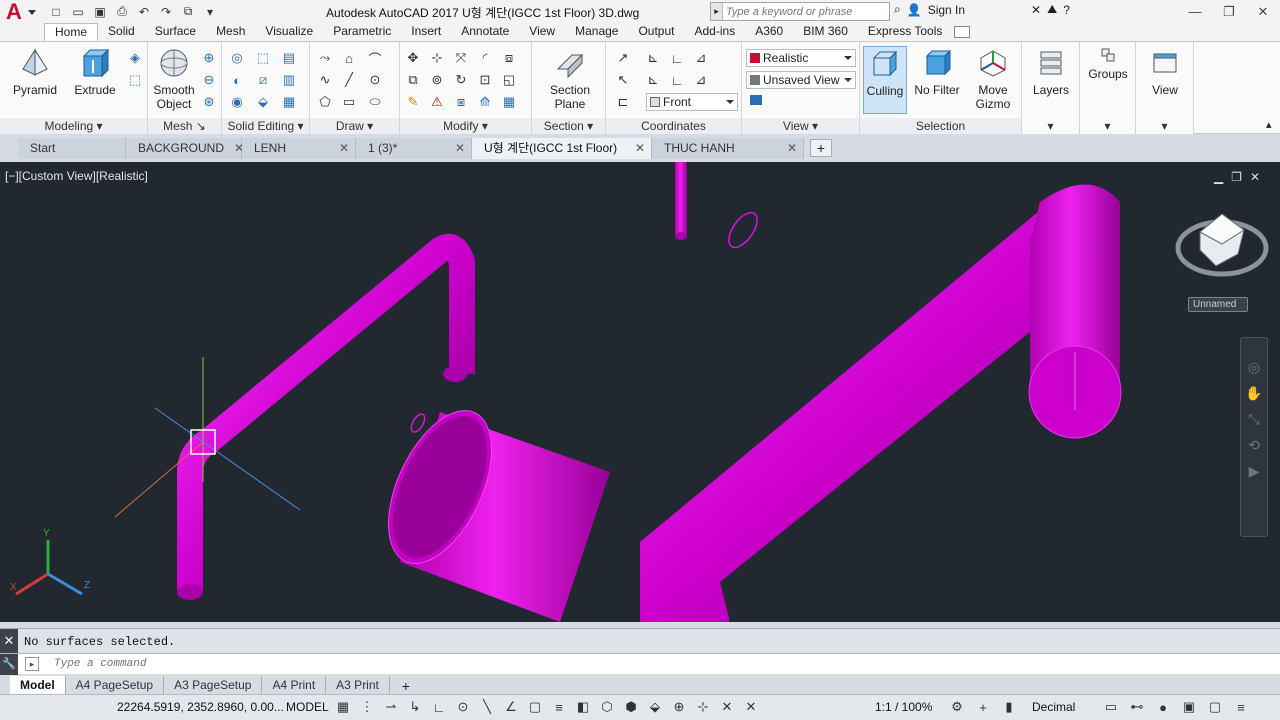 The height and width of the screenshot is (720, 1280). I want to click on file-tab-1-3: 1 (3)* ✕, so click(414, 148).